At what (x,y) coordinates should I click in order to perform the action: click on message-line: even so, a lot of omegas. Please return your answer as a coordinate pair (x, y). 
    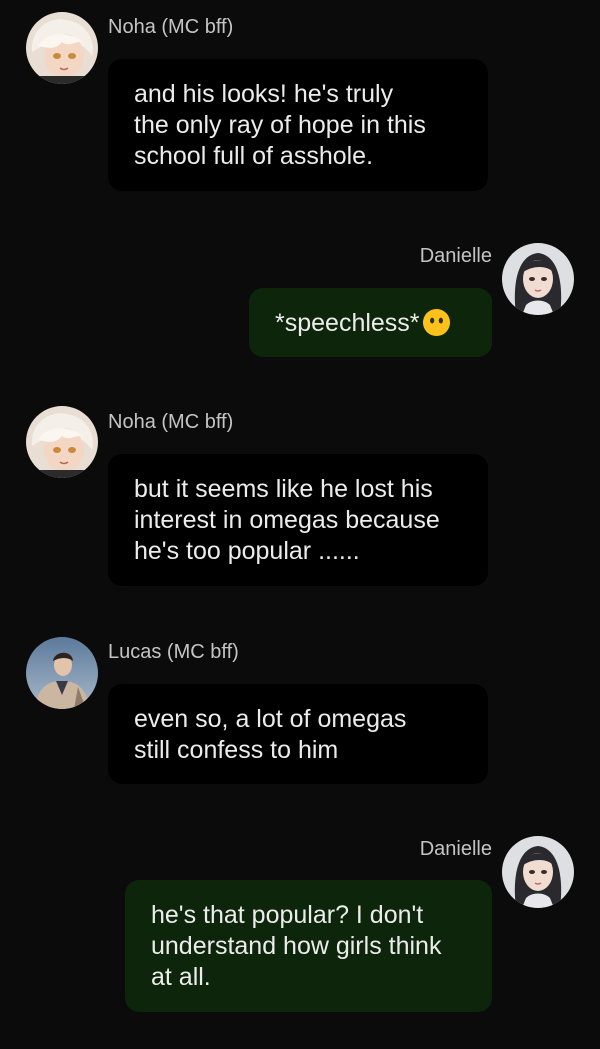
    Looking at the image, I should click on (270, 719).